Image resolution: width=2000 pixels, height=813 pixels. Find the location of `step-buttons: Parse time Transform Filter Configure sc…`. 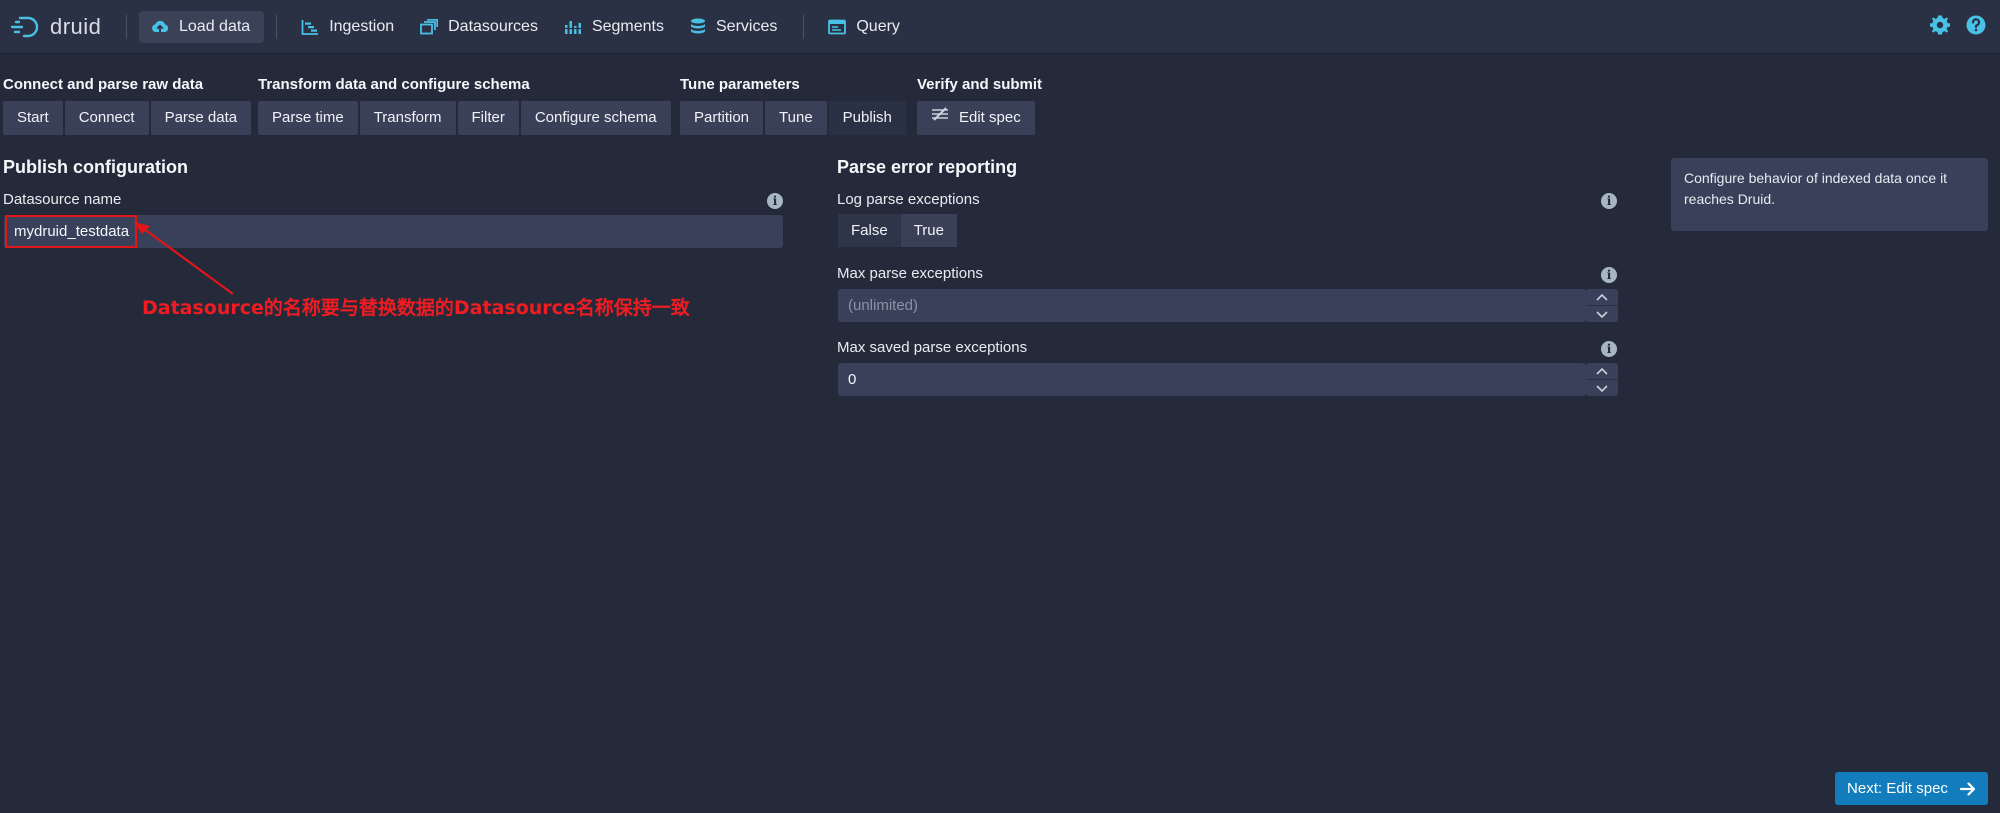

step-buttons: Parse time Transform Filter Configure sc… is located at coordinates (464, 118).